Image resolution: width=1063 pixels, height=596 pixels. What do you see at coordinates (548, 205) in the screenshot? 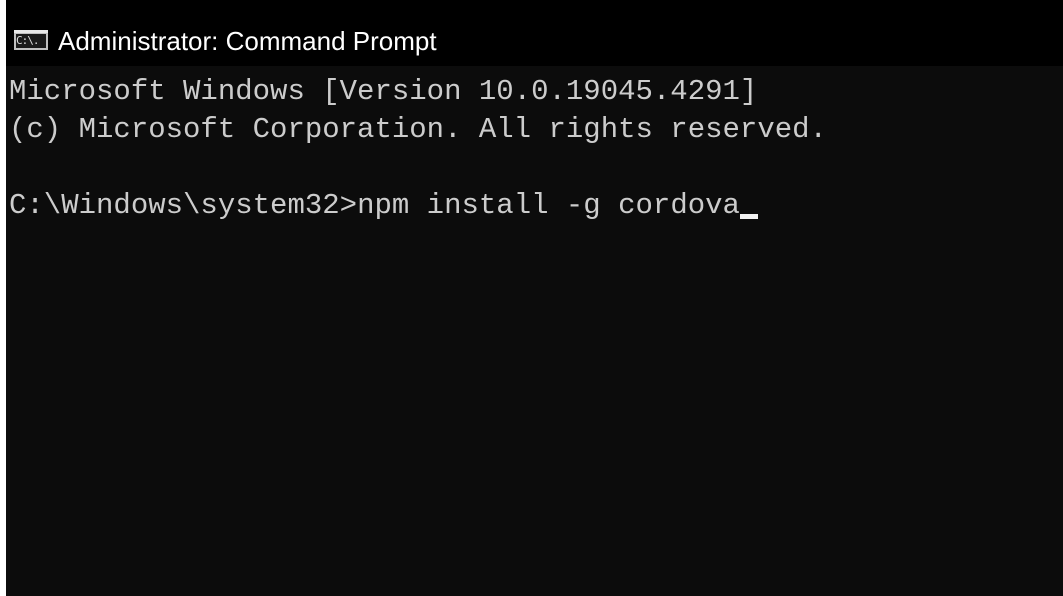
I see `console-command: npm install -g cordova` at bounding box center [548, 205].